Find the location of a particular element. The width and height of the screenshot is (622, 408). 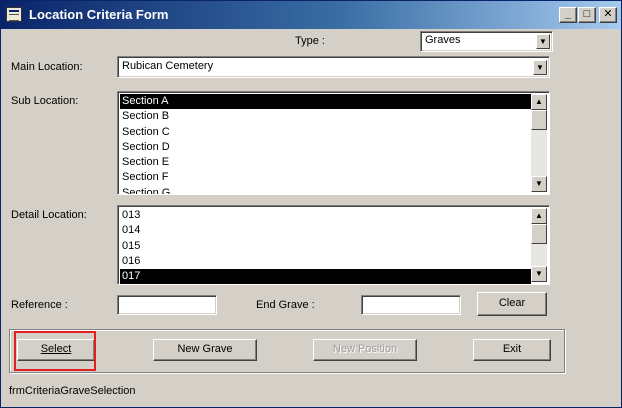

main-location-dropdown-button: ▼ is located at coordinates (540, 67).